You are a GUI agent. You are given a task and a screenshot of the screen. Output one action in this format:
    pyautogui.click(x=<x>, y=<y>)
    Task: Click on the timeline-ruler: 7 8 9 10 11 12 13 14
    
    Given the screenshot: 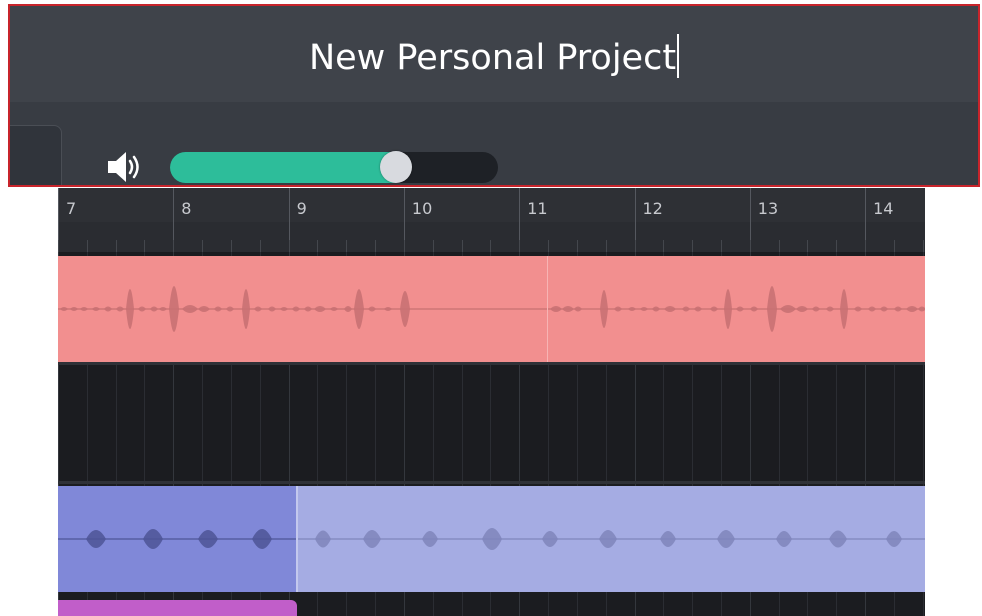 What is the action you would take?
    pyautogui.click(x=491, y=220)
    